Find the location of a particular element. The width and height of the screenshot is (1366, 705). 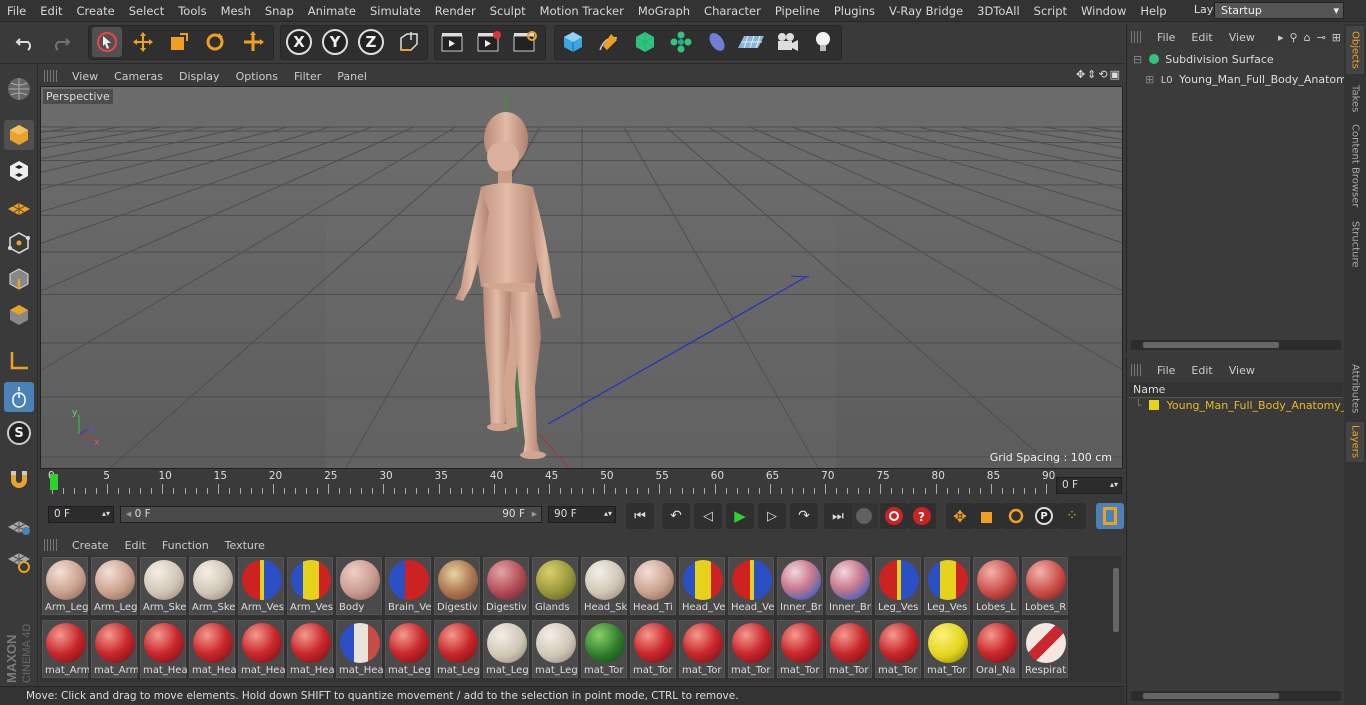

menu-select: Select is located at coordinates (146, 11).